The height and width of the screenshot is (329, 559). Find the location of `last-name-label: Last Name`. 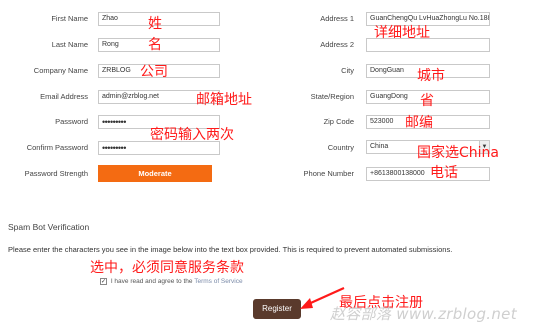

last-name-label: Last Name is located at coordinates (69, 44).